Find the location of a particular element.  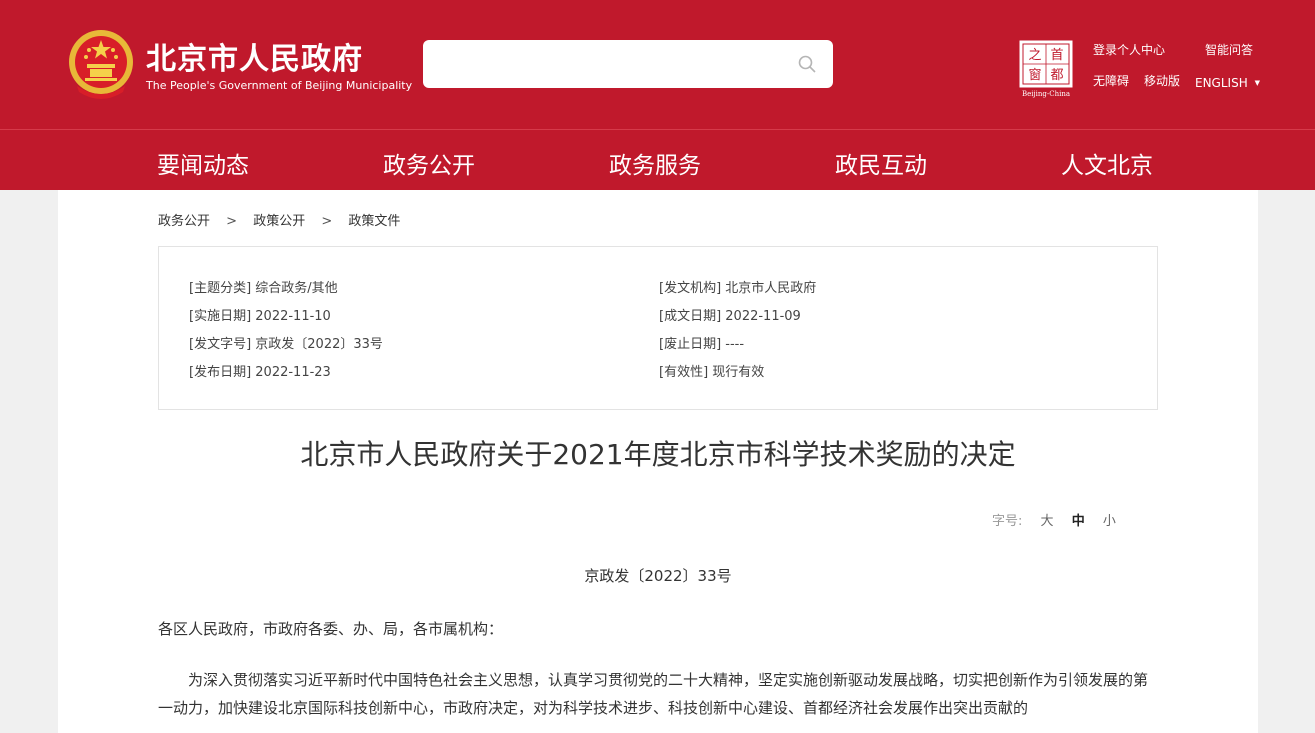

logo-char-2: 都 is located at coordinates (1056, 75).